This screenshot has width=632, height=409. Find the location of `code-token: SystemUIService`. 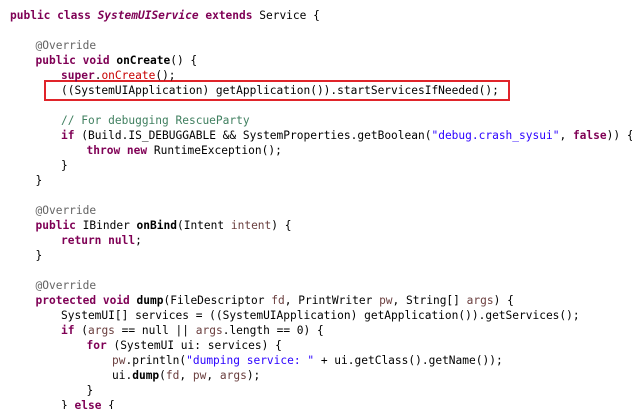

code-token: SystemUIService is located at coordinates (148, 15).